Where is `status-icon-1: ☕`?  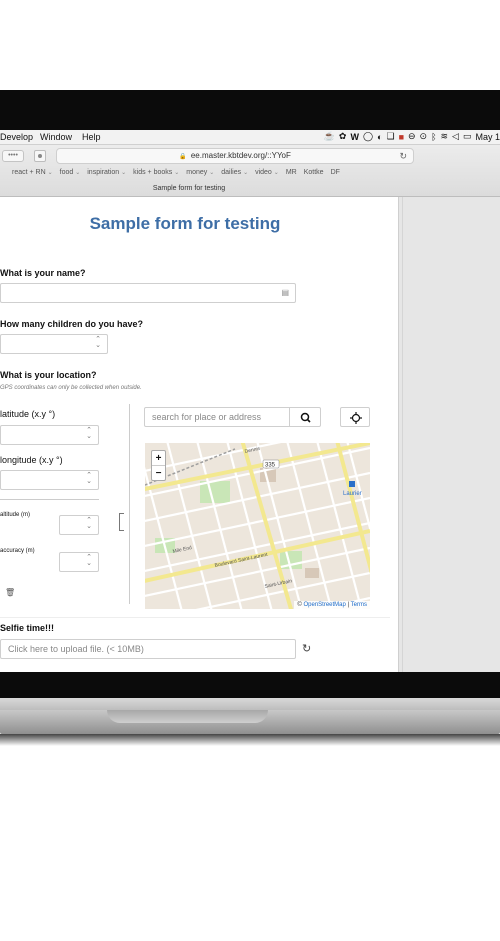 status-icon-1: ☕ is located at coordinates (329, 136).